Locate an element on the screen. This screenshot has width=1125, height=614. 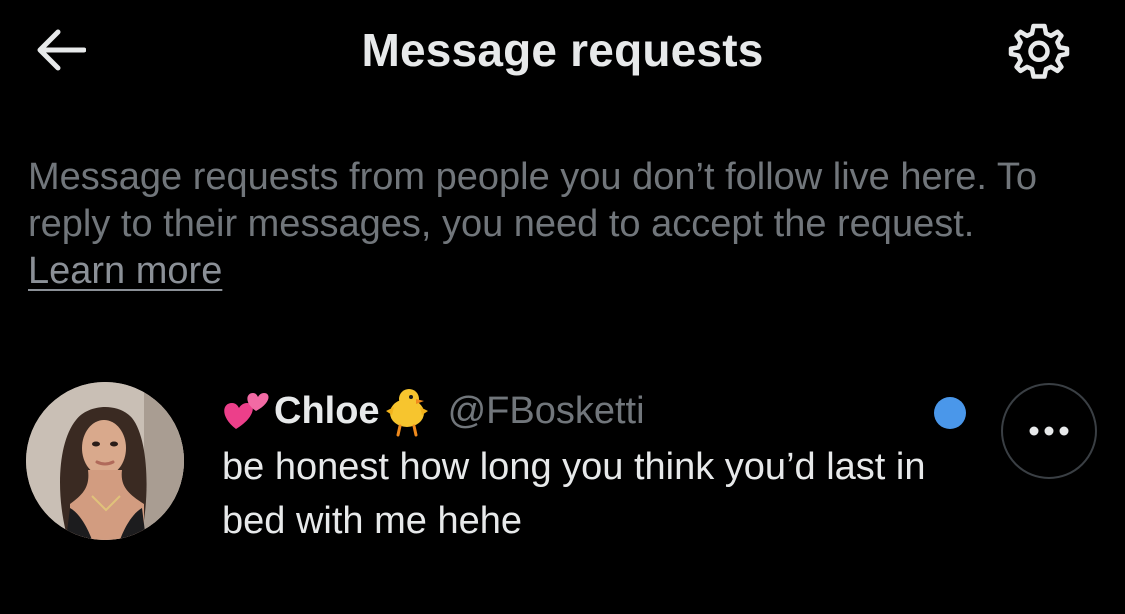
unread-indicator is located at coordinates (950, 413).